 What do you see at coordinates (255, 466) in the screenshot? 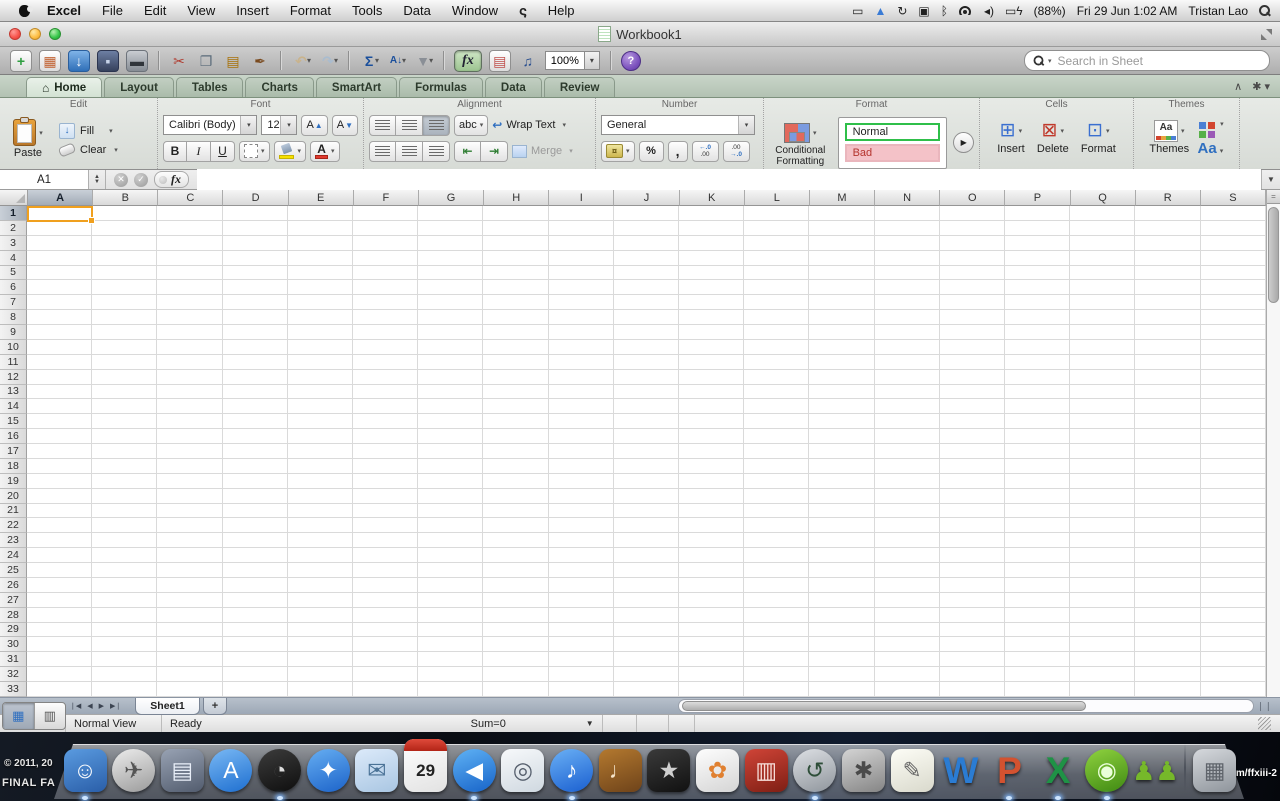
I see `cell-D18` at bounding box center [255, 466].